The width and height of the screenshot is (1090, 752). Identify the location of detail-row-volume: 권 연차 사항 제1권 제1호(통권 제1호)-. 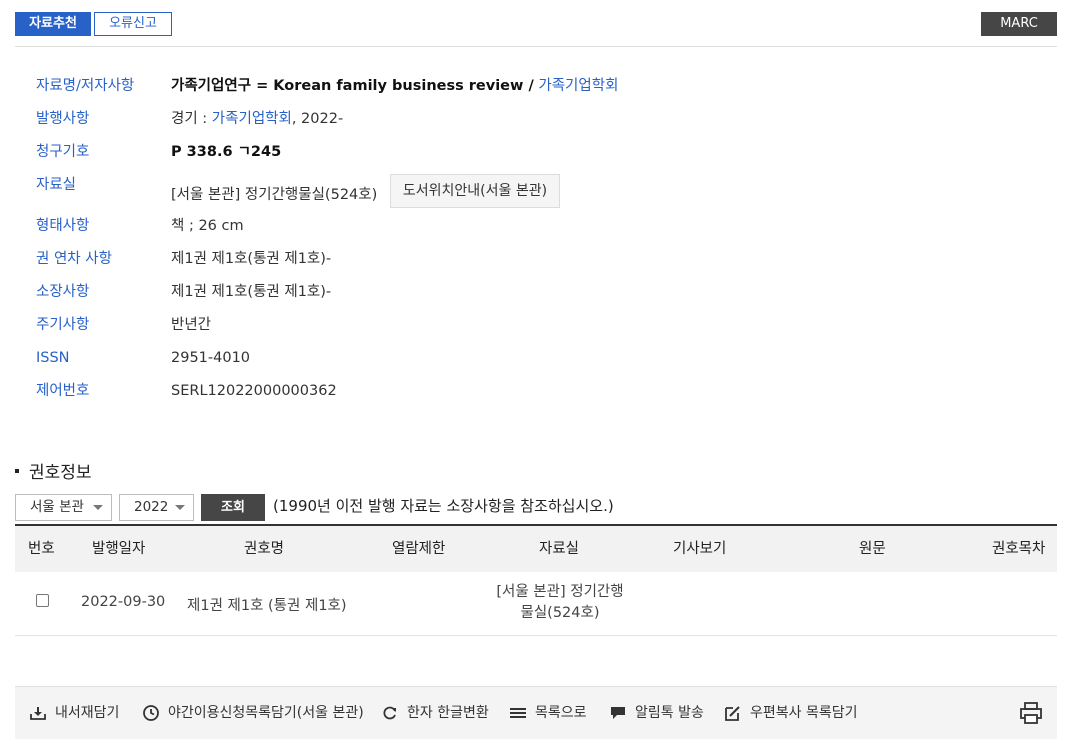
(536, 264).